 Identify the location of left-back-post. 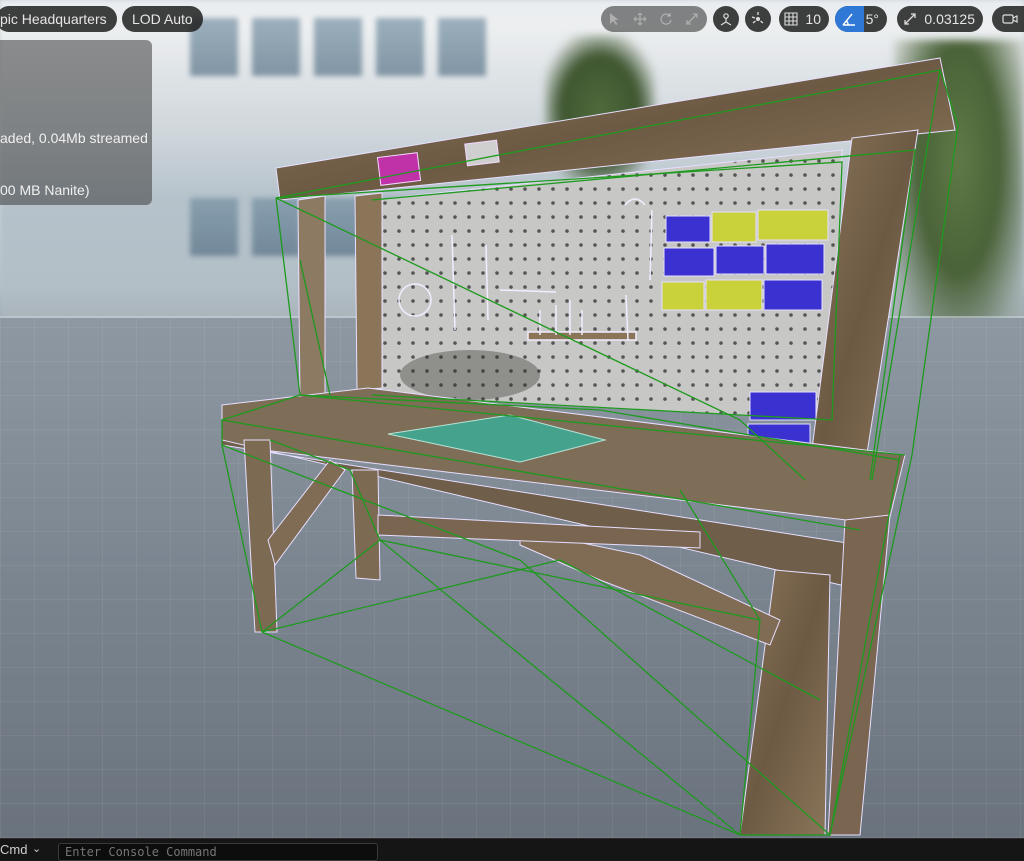
(311, 298).